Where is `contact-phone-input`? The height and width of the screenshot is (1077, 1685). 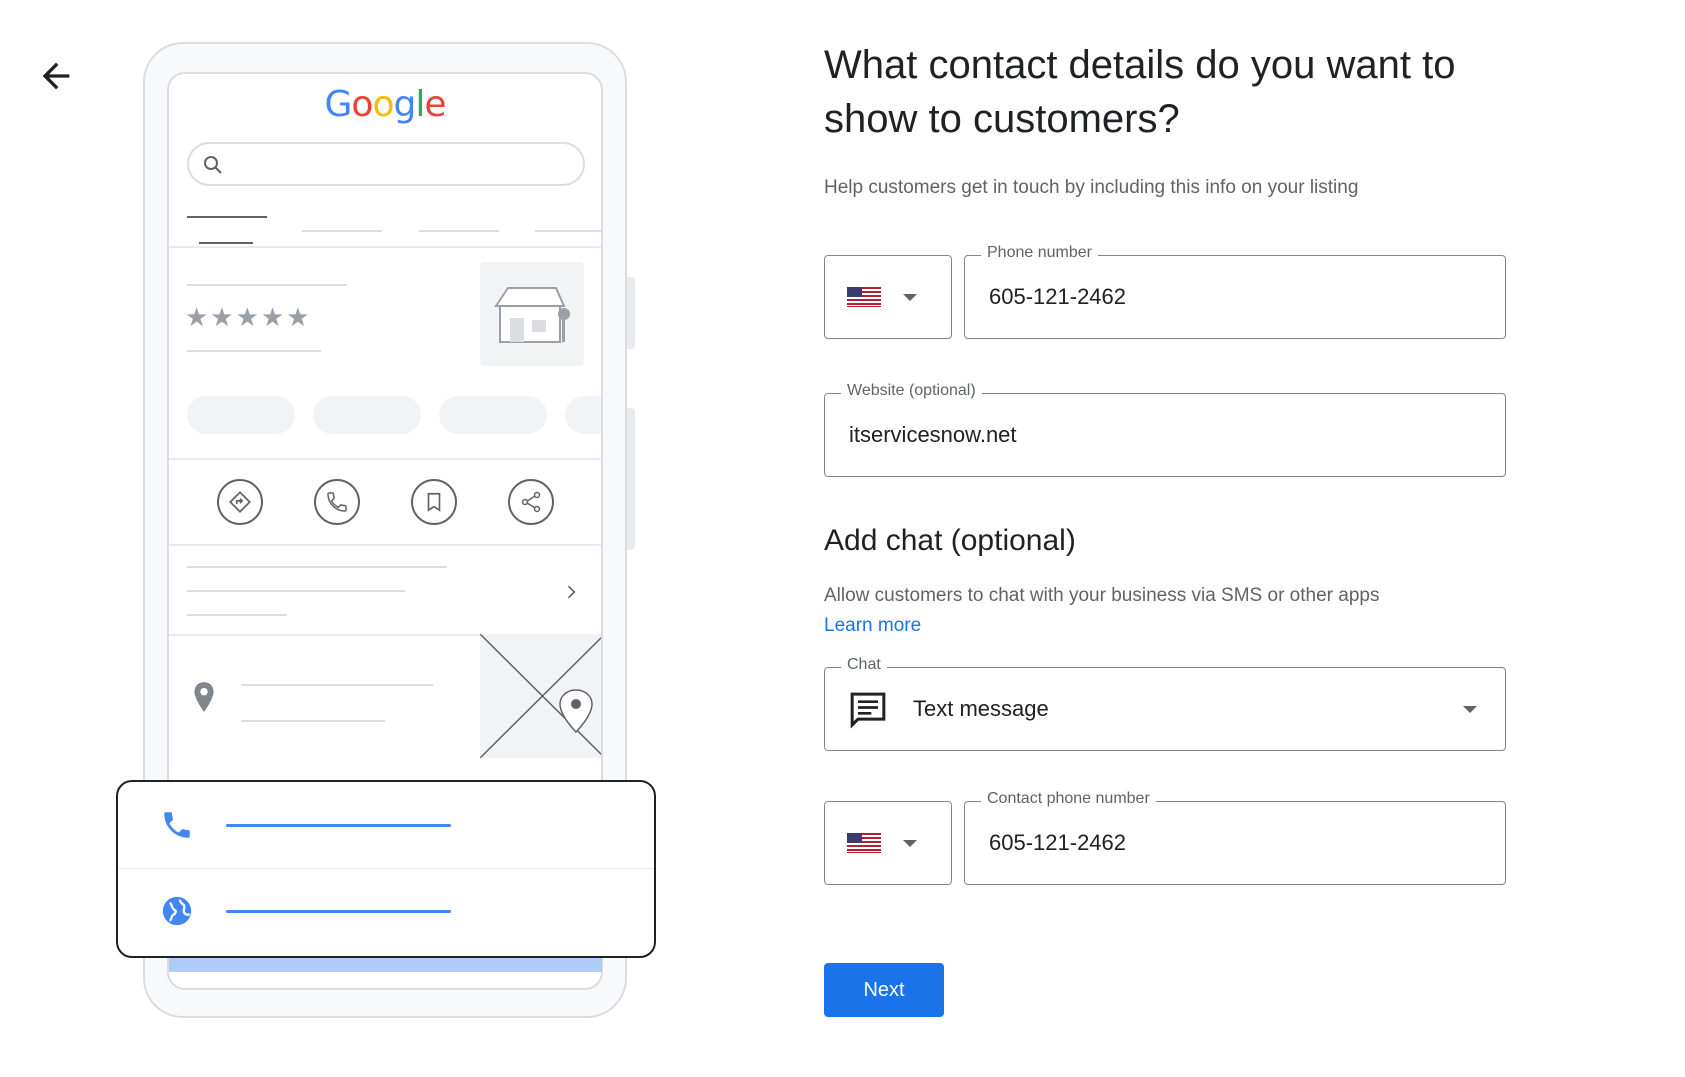
contact-phone-input is located at coordinates (1205, 843).